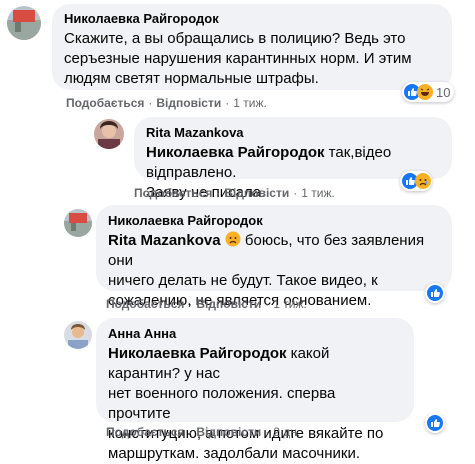  I want to click on reaction-count: 10, so click(443, 92).